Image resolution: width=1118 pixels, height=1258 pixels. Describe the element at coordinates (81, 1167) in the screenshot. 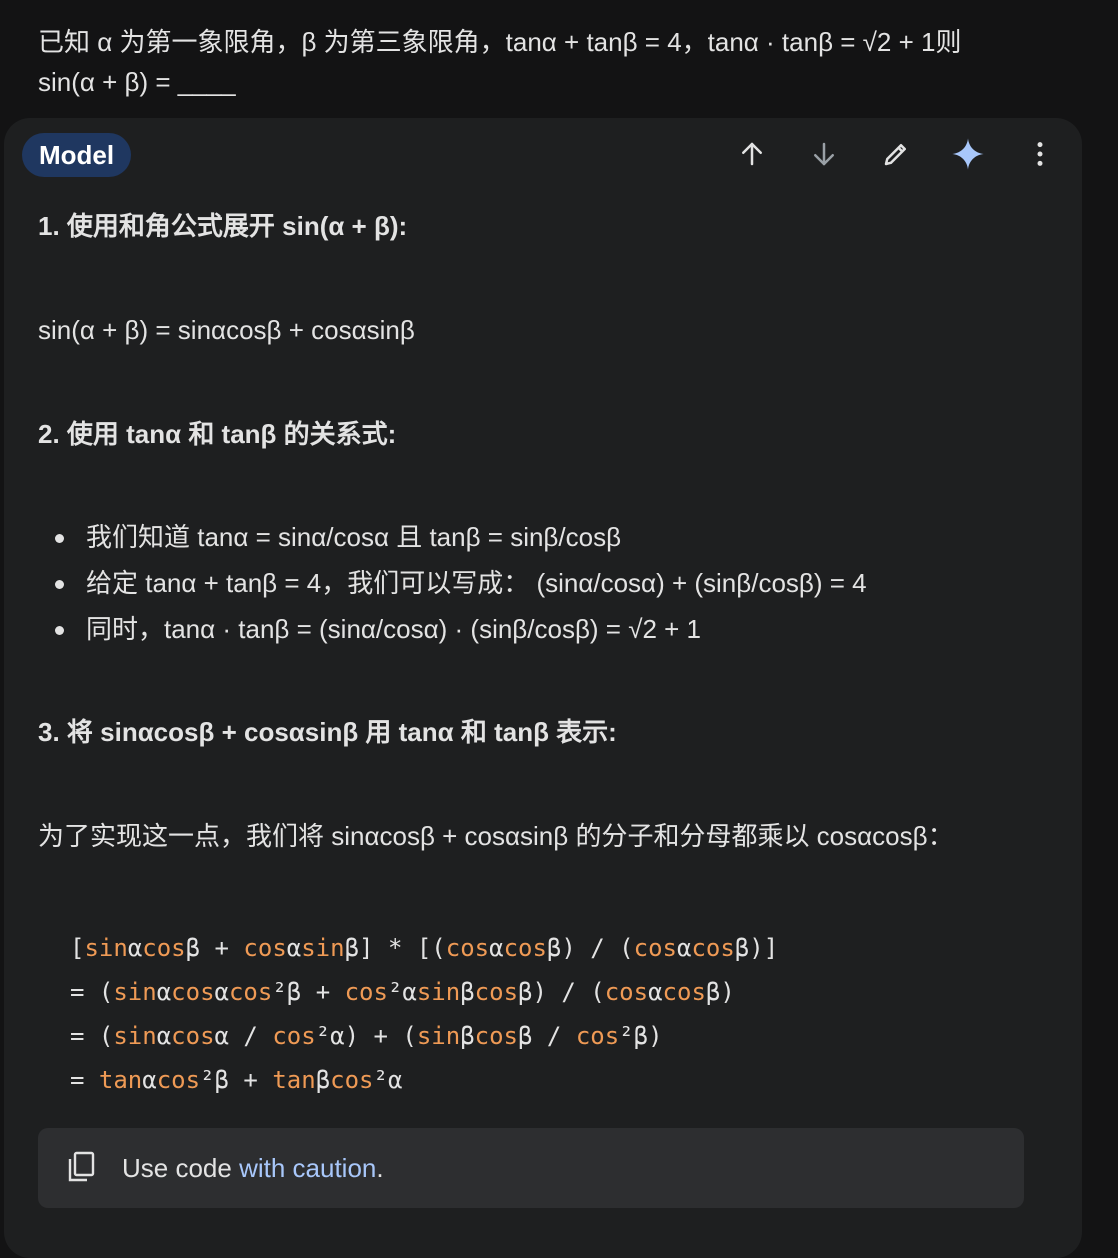

I see `copy-icon` at that location.